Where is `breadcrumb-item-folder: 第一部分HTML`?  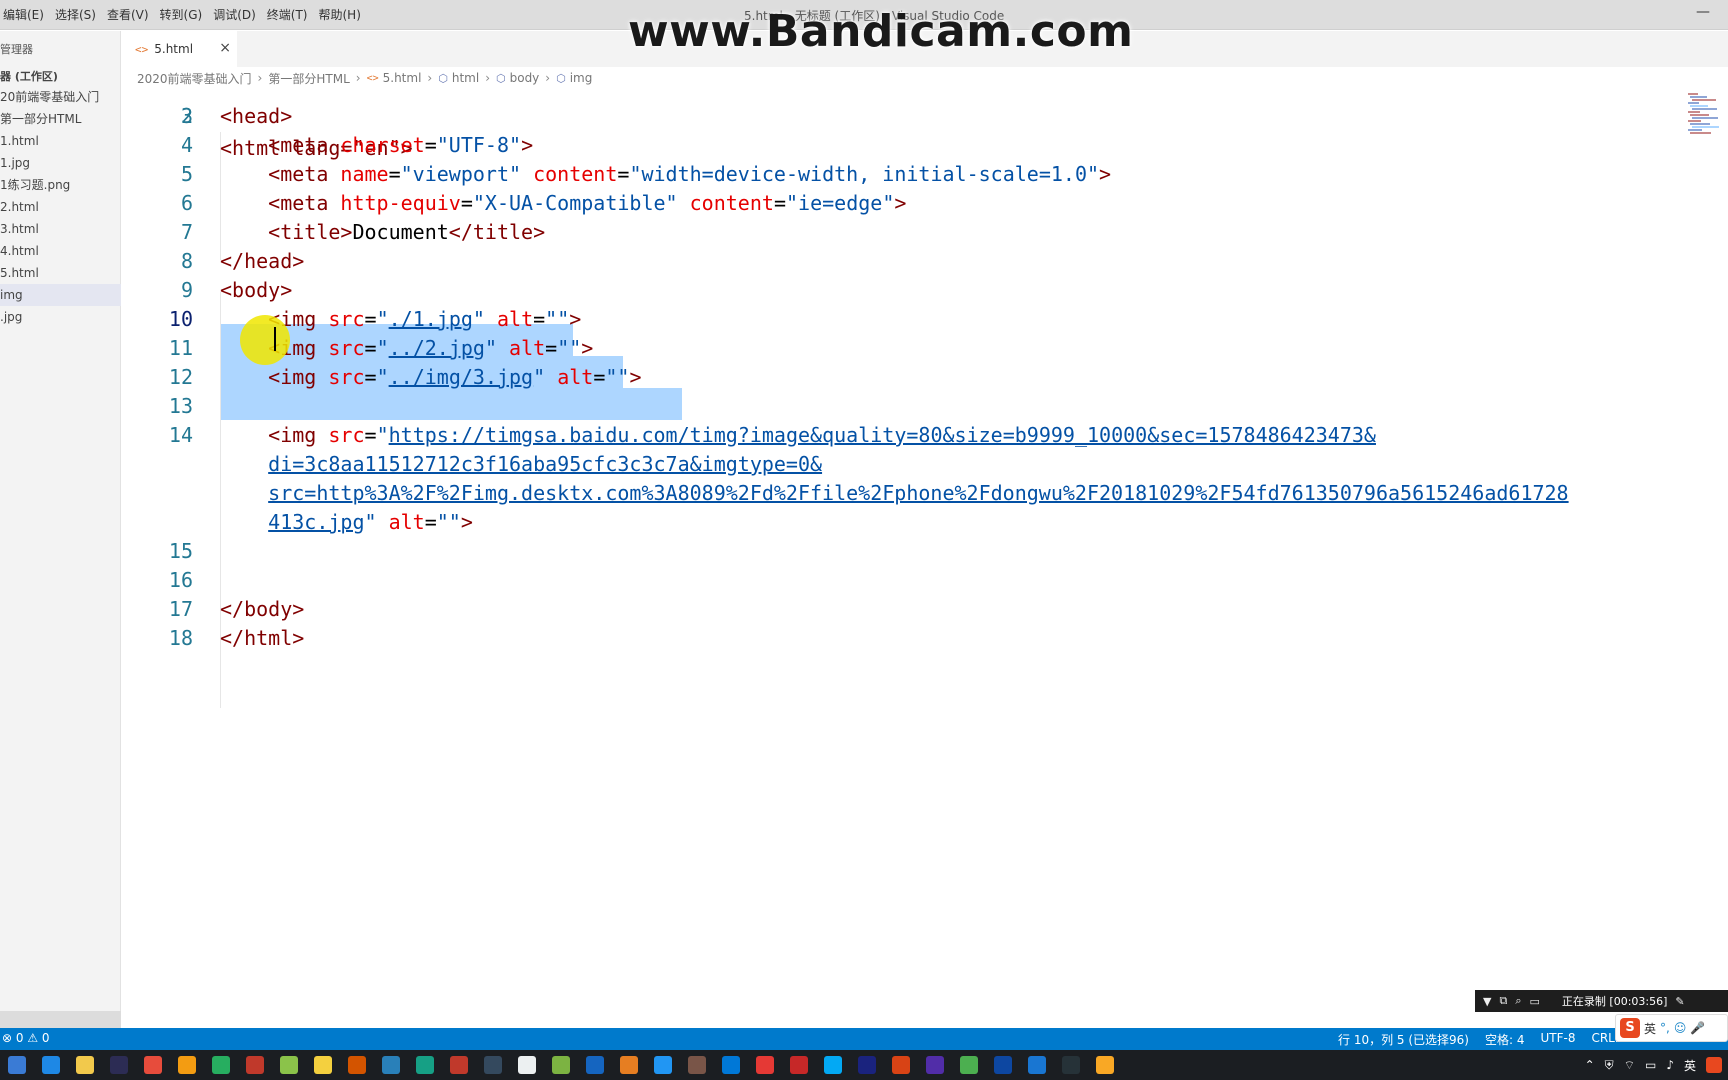 breadcrumb-item-folder: 第一部分HTML is located at coordinates (308, 78).